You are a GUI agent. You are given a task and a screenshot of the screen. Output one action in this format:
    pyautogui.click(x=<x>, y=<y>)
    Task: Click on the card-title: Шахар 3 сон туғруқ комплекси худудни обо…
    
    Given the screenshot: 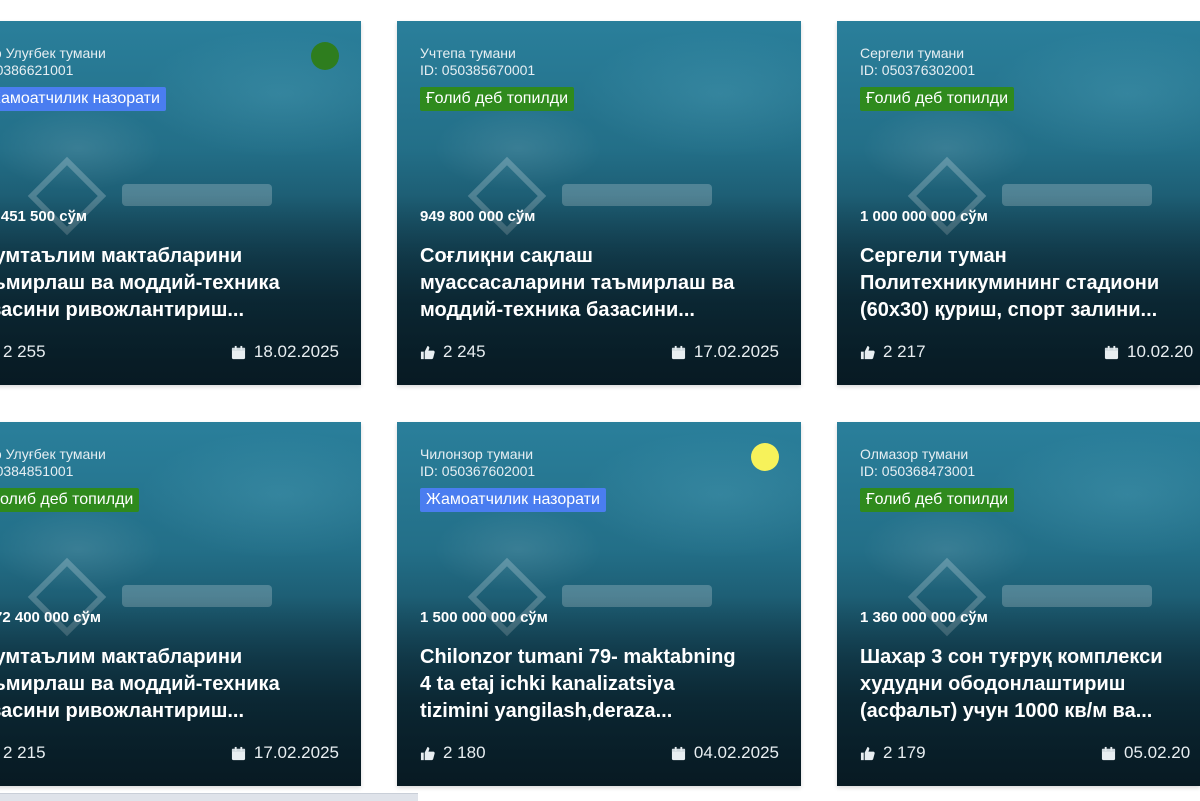 What is the action you would take?
    pyautogui.click(x=1027, y=685)
    